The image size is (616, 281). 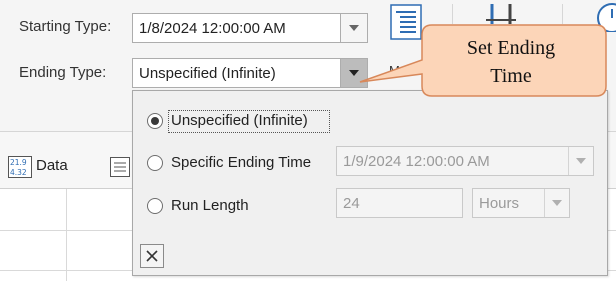 I want to click on ending-type-combobox: Unspecified (Infinite), so click(x=250, y=73).